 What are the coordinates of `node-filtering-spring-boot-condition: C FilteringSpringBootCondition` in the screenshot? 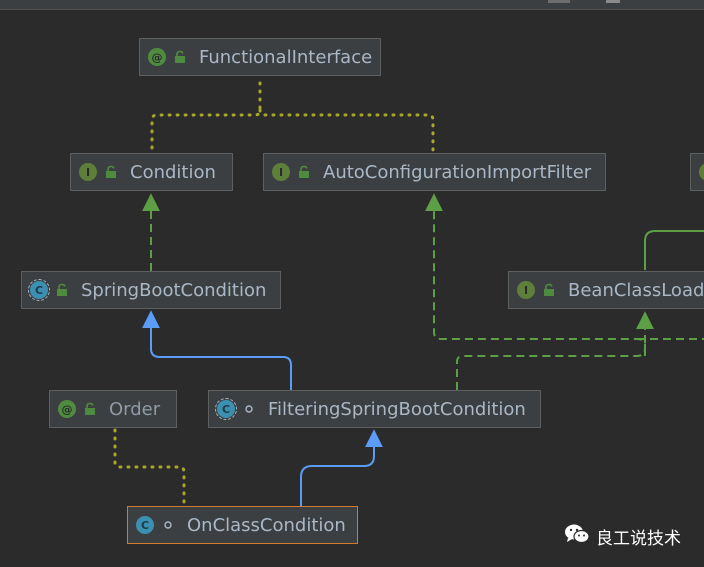 It's located at (374, 409).